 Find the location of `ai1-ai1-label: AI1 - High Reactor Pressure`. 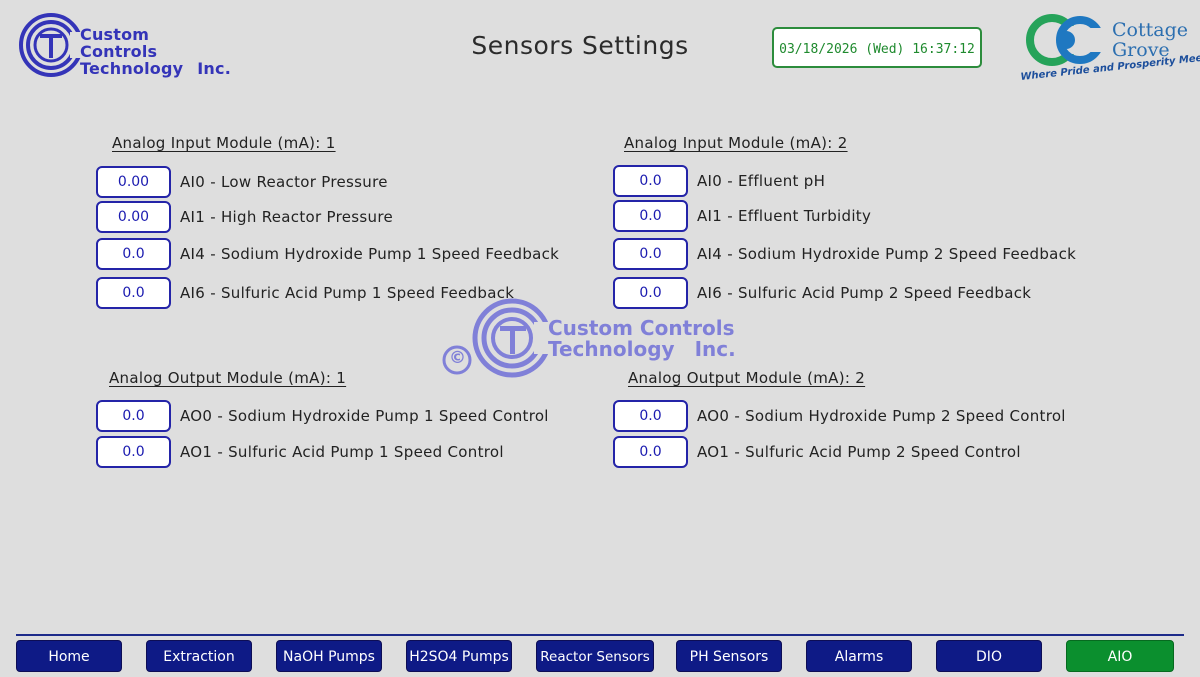

ai1-ai1-label: AI1 - High Reactor Pressure is located at coordinates (286, 217).